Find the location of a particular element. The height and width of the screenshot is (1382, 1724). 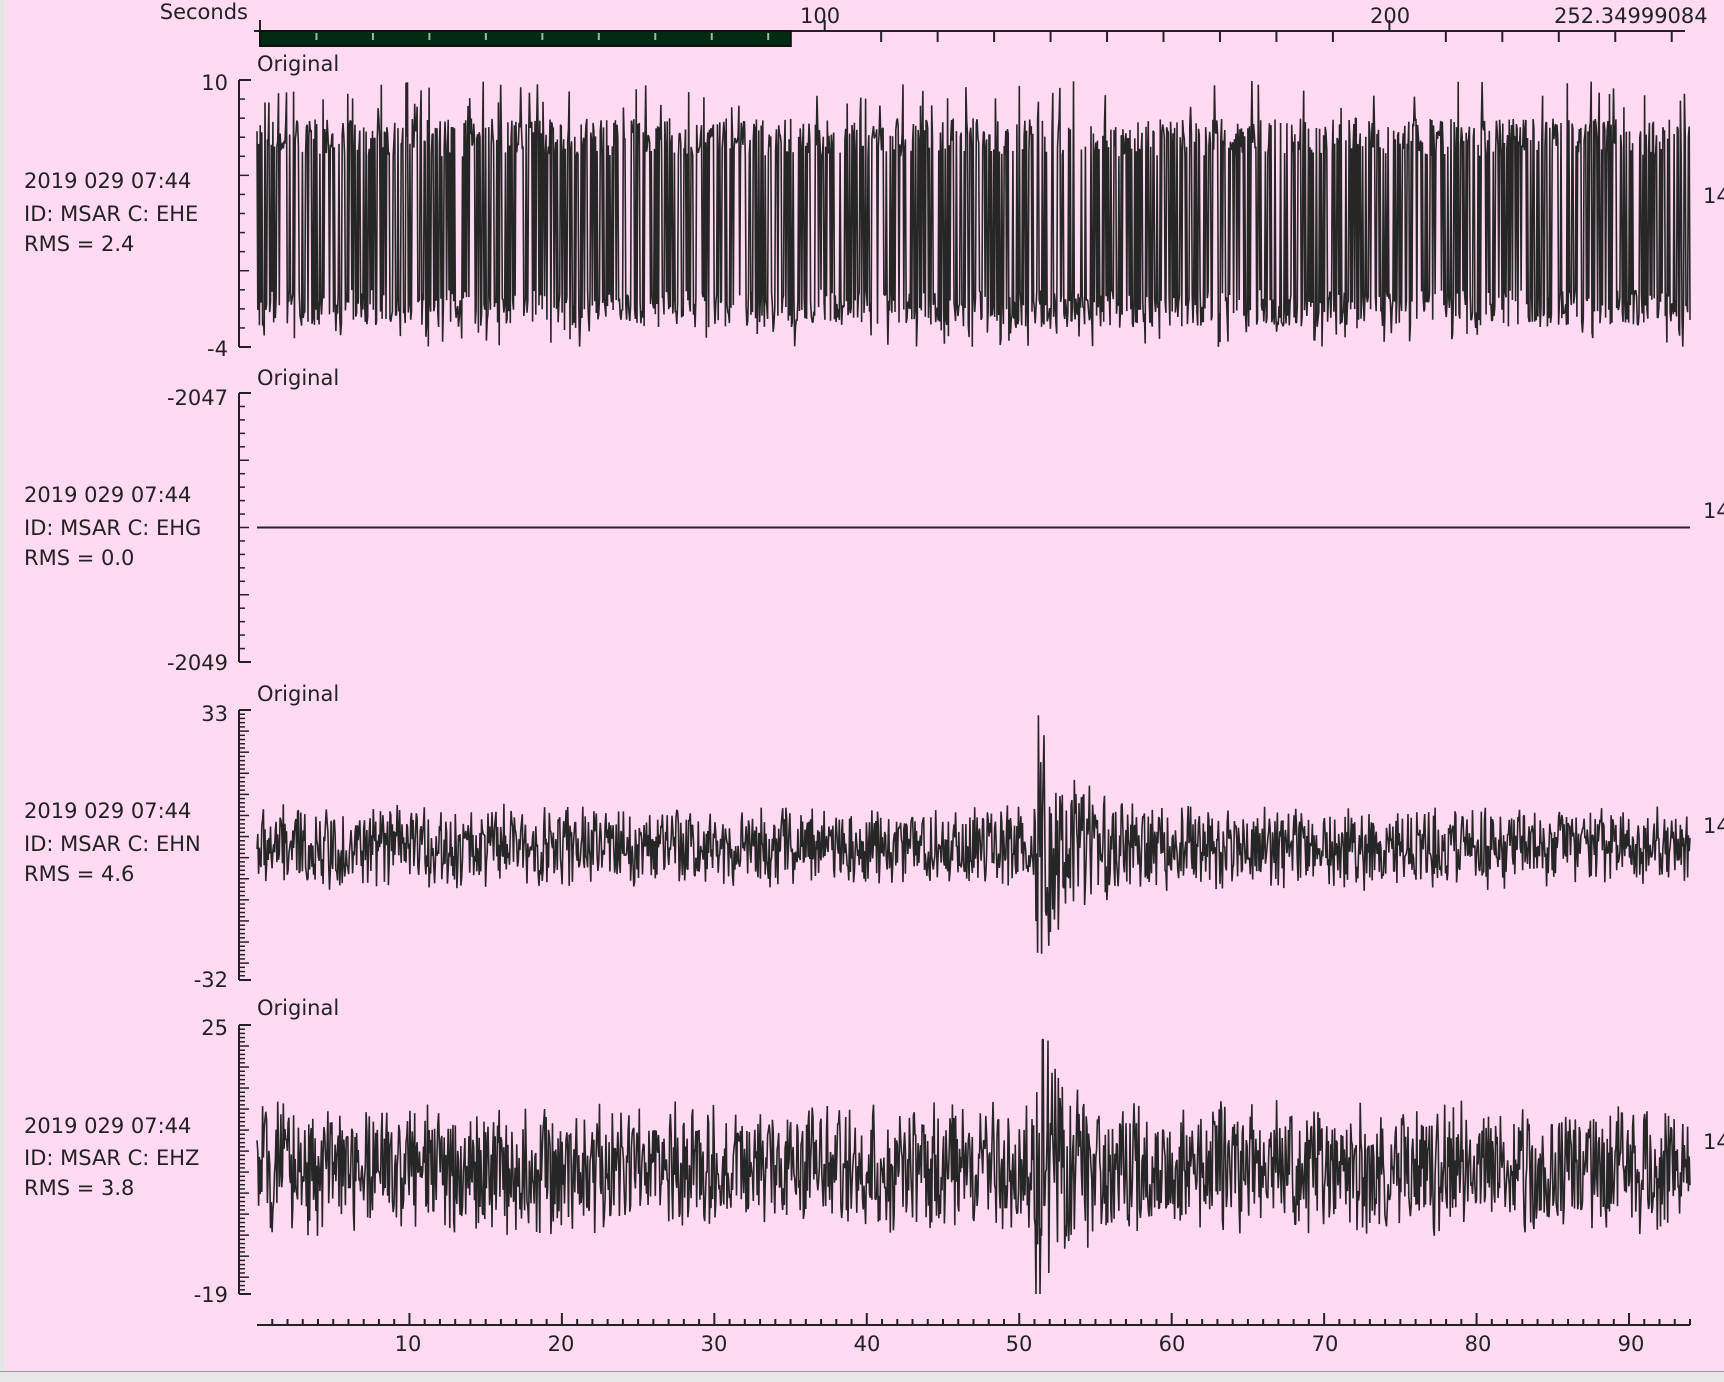

time-tick-label-10: 10 is located at coordinates (408, 1344).